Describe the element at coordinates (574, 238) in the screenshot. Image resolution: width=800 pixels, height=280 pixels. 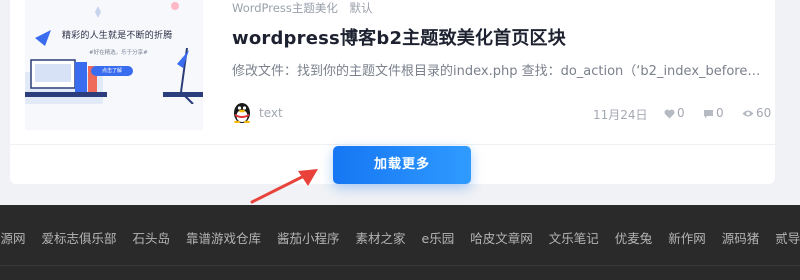
I see `footer-link: 文乐笔记` at that location.